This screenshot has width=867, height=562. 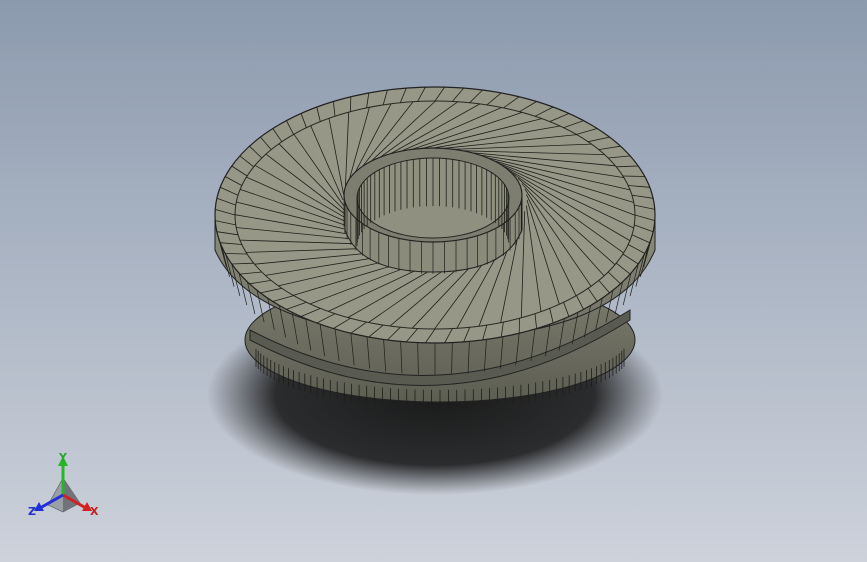 What do you see at coordinates (63, 457) in the screenshot?
I see `triad-y-label: Y` at bounding box center [63, 457].